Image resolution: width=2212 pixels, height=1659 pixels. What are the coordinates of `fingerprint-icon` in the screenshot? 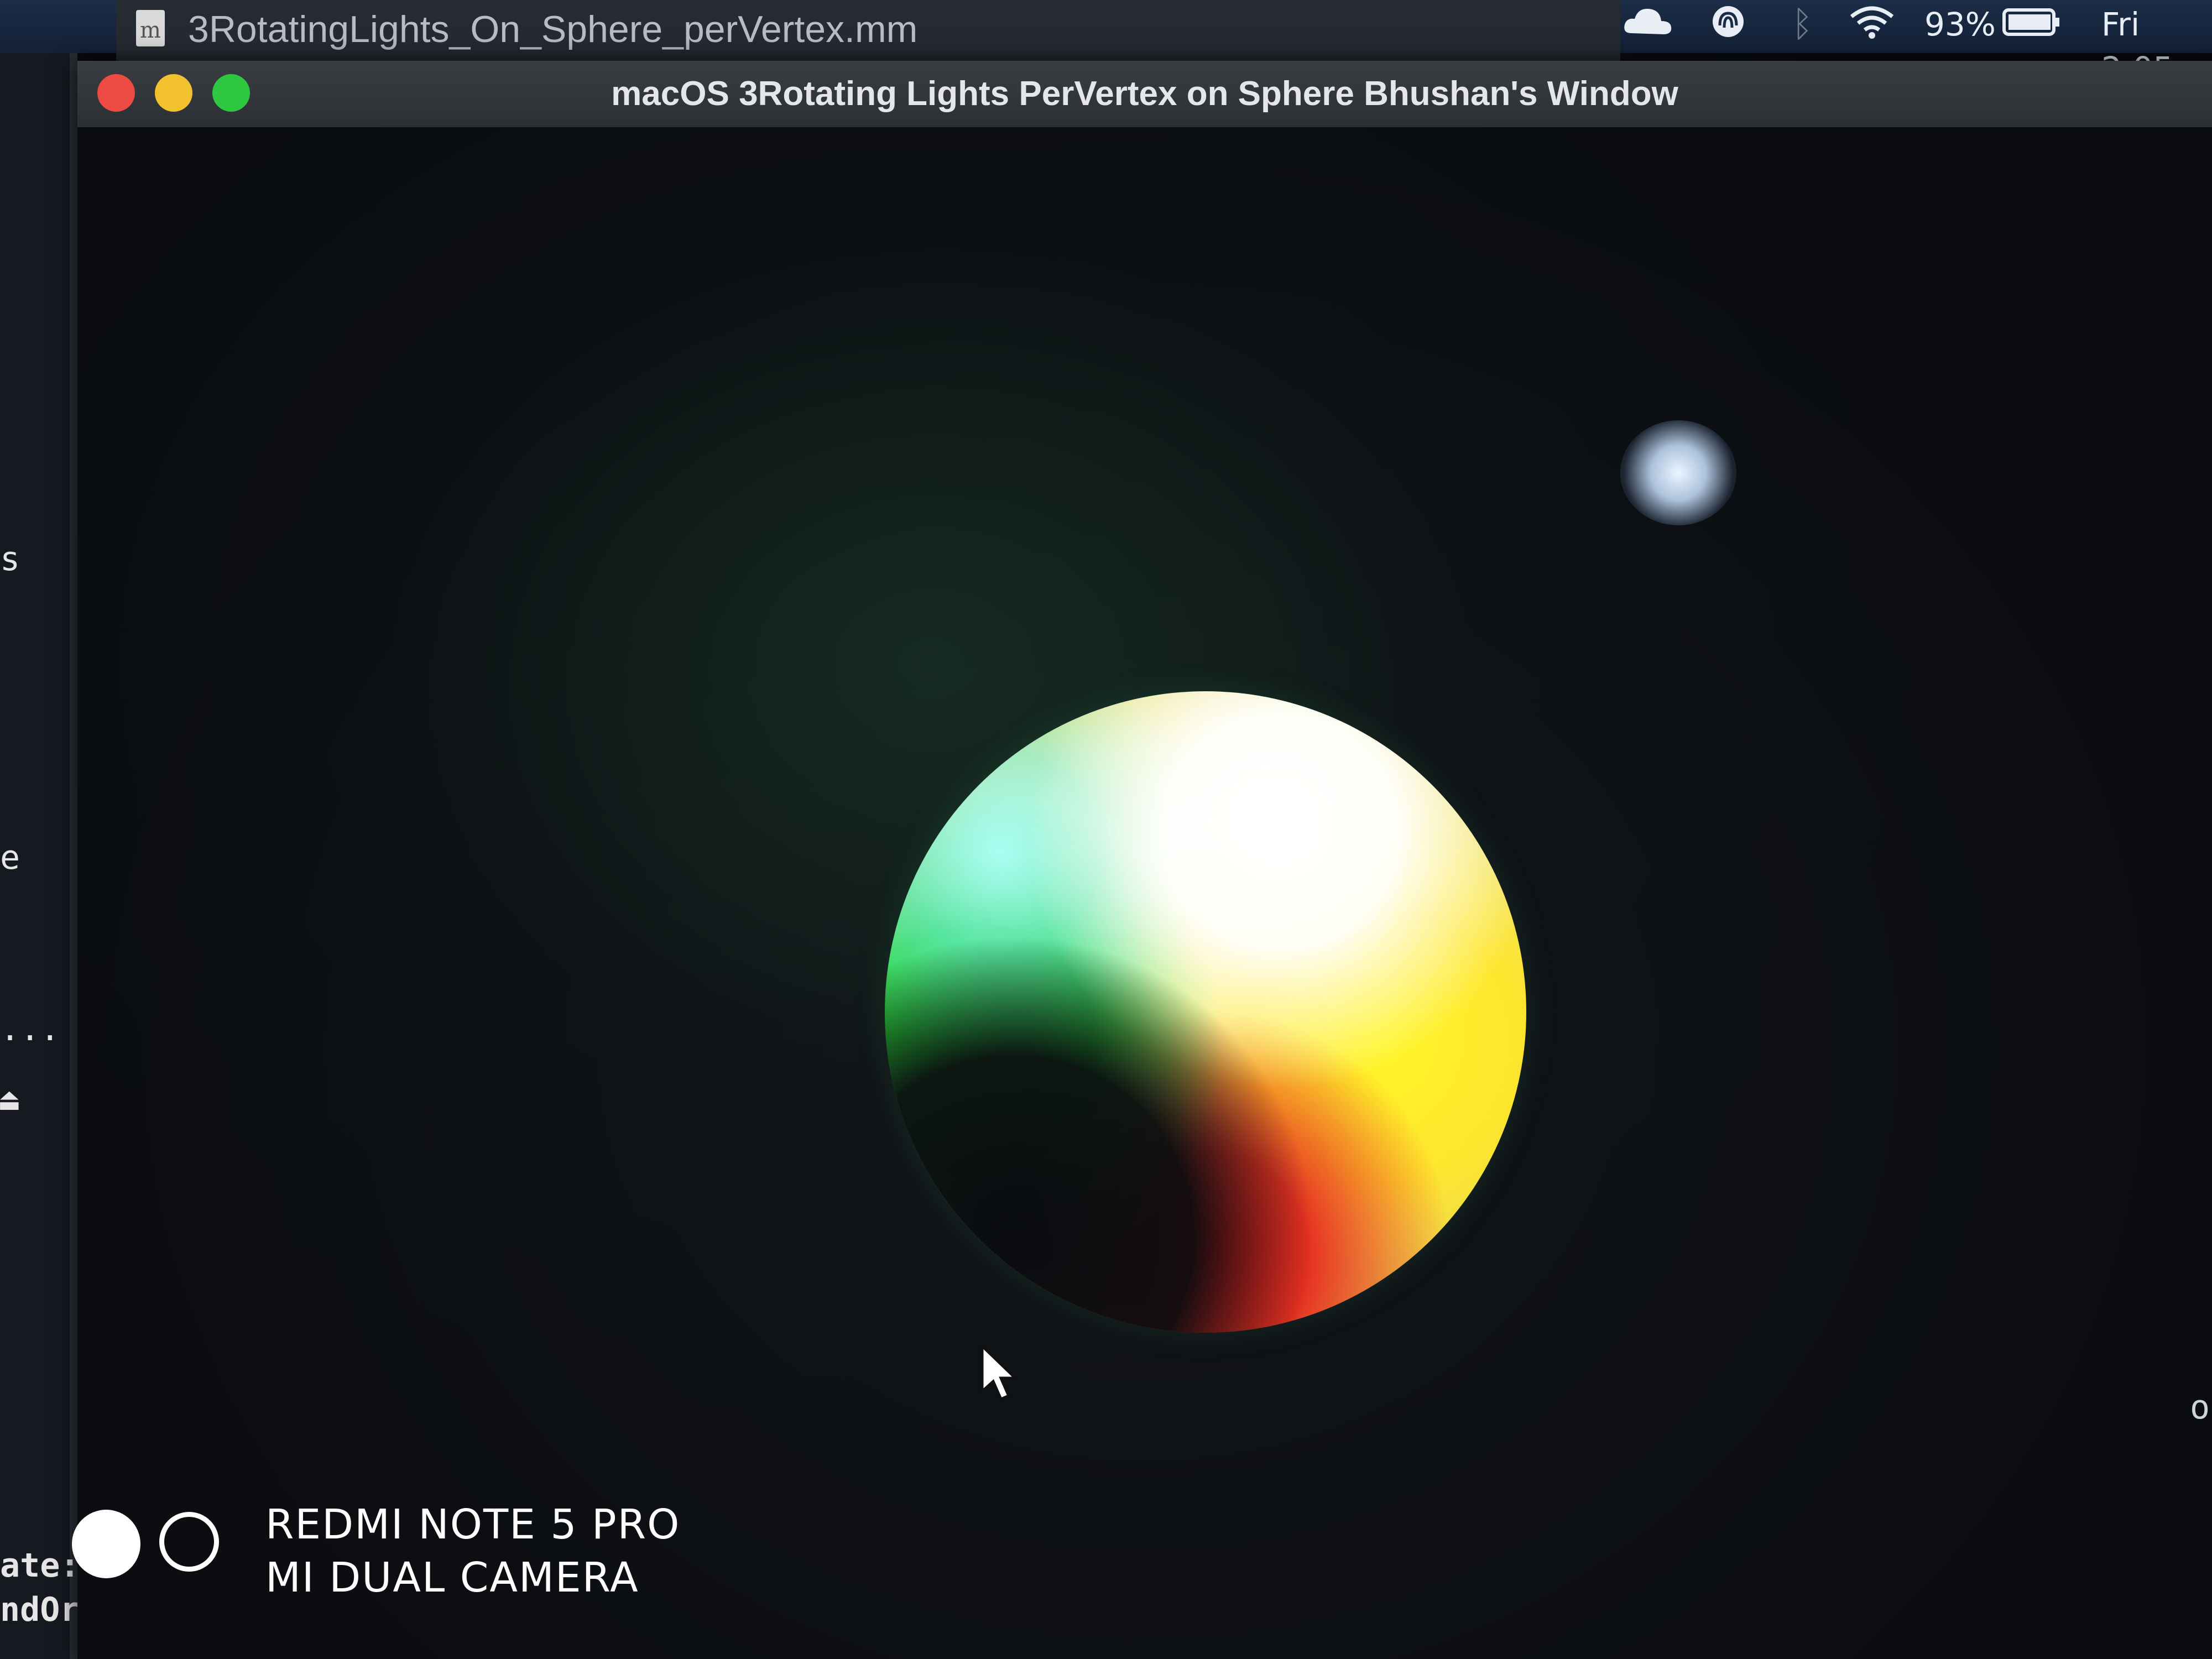 It's located at (1728, 22).